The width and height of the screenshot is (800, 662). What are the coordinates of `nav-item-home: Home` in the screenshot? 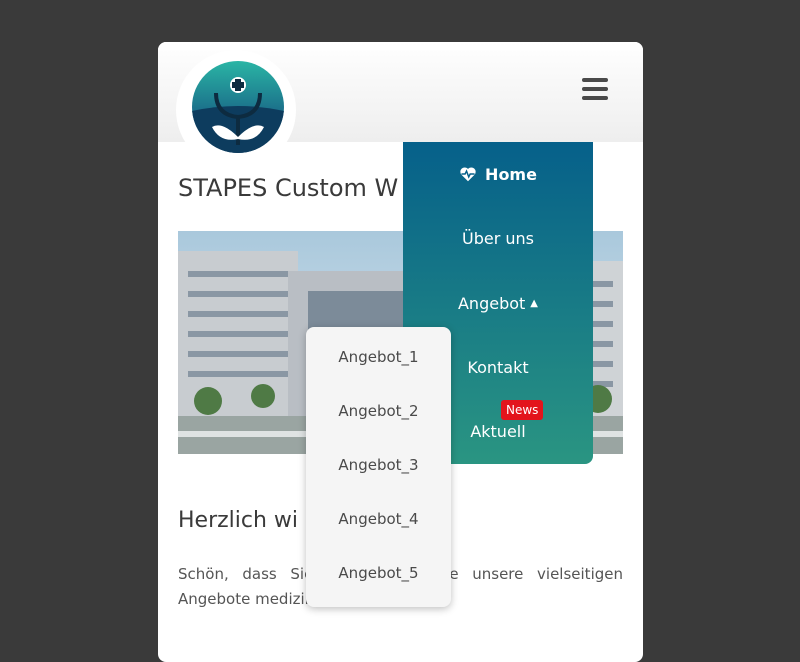 It's located at (498, 174).